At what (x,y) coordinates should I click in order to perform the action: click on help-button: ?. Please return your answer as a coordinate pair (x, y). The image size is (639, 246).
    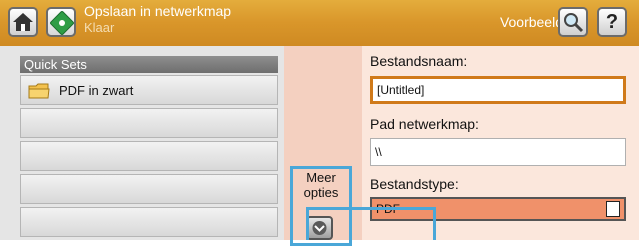
    Looking at the image, I should click on (612, 22).